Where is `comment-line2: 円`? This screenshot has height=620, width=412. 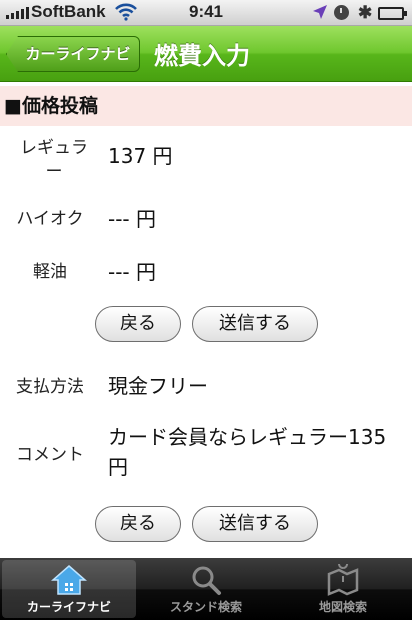
comment-line2: 円 is located at coordinates (118, 467).